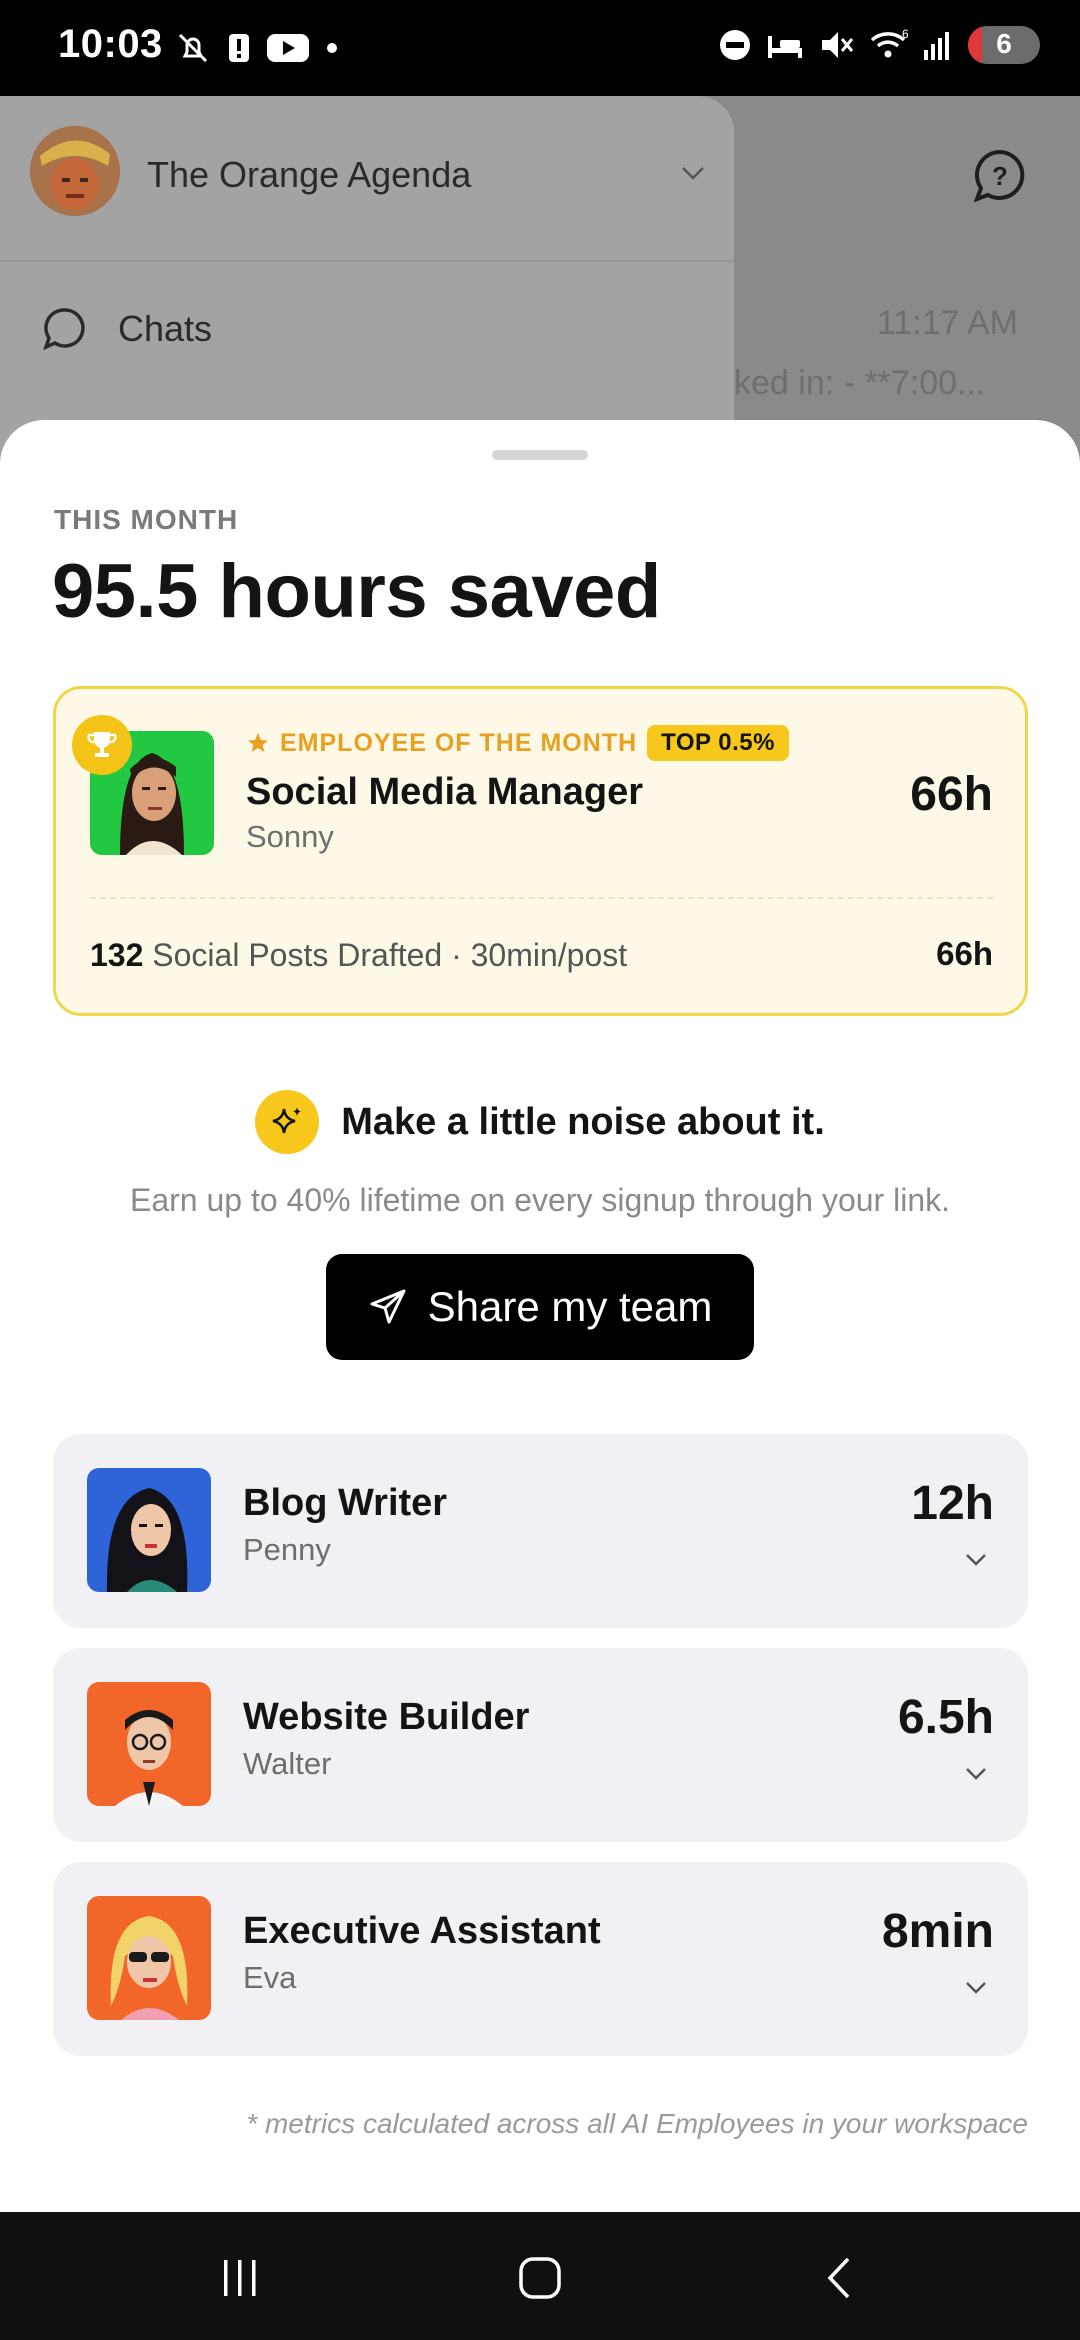 This screenshot has width=1080, height=2340. Describe the element at coordinates (117, 955) in the screenshot. I see `eom-metric-count: 132` at that location.